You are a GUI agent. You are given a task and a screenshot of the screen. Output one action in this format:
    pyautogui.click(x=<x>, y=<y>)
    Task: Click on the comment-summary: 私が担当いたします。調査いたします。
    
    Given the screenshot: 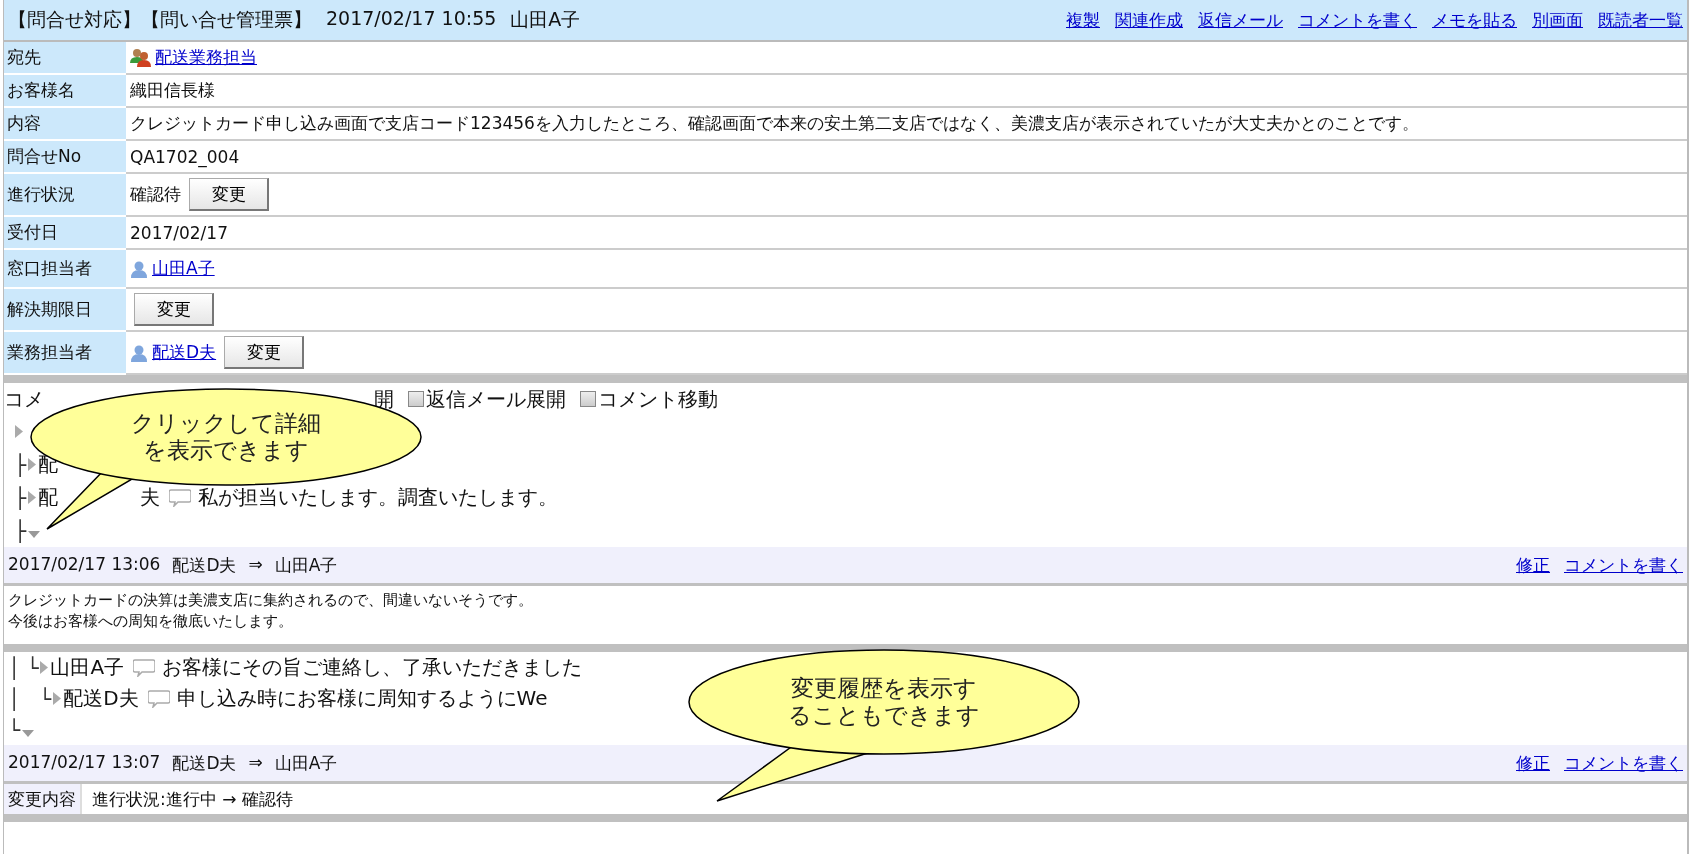 What is the action you would take?
    pyautogui.click(x=378, y=497)
    